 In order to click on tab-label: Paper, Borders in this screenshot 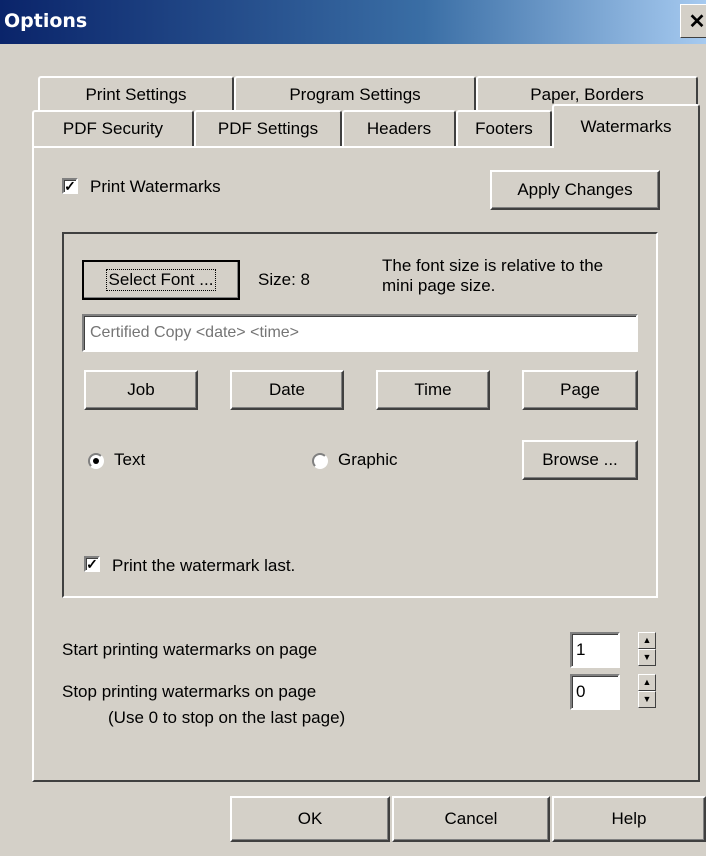, I will do `click(587, 94)`.